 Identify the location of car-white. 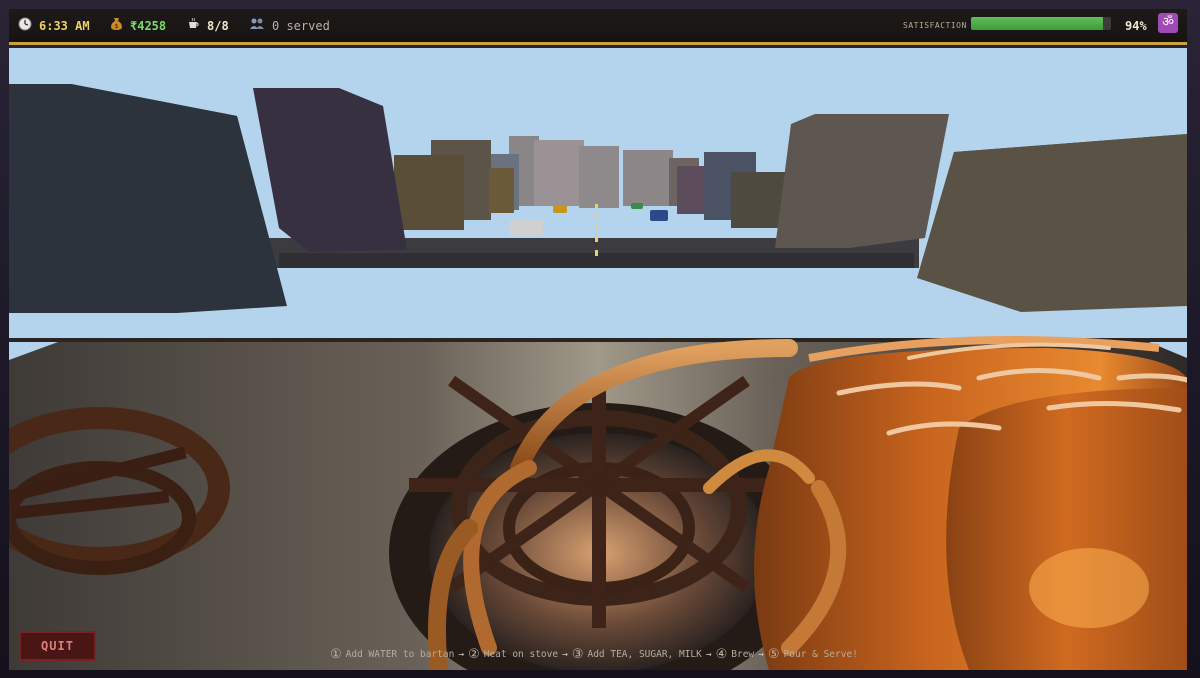
(526, 228).